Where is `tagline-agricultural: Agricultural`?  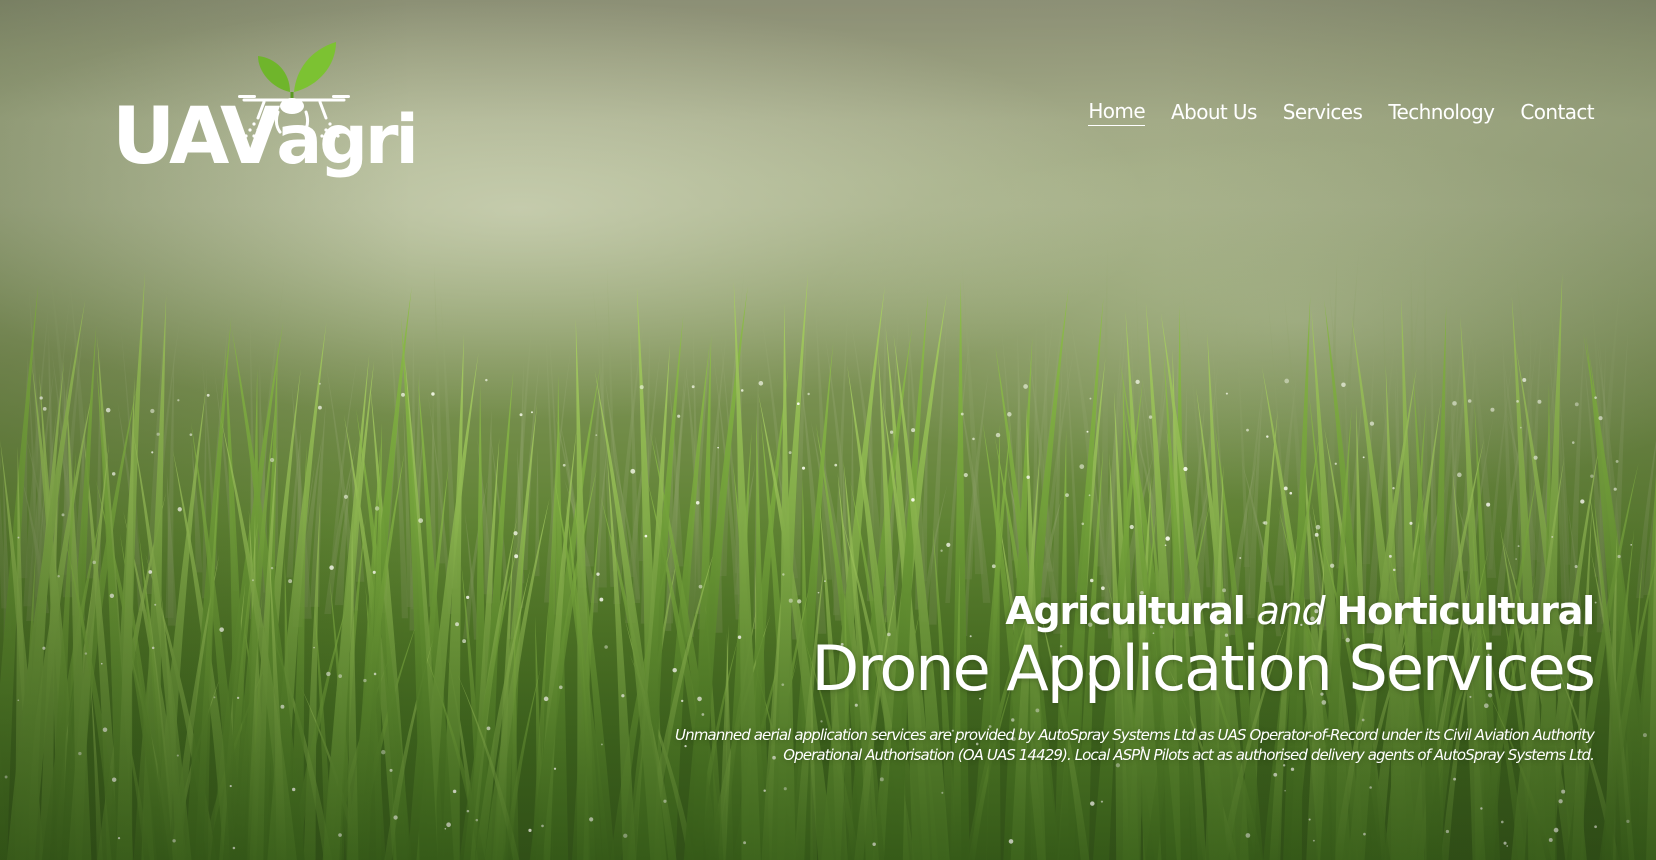 tagline-agricultural: Agricultural is located at coordinates (1125, 611).